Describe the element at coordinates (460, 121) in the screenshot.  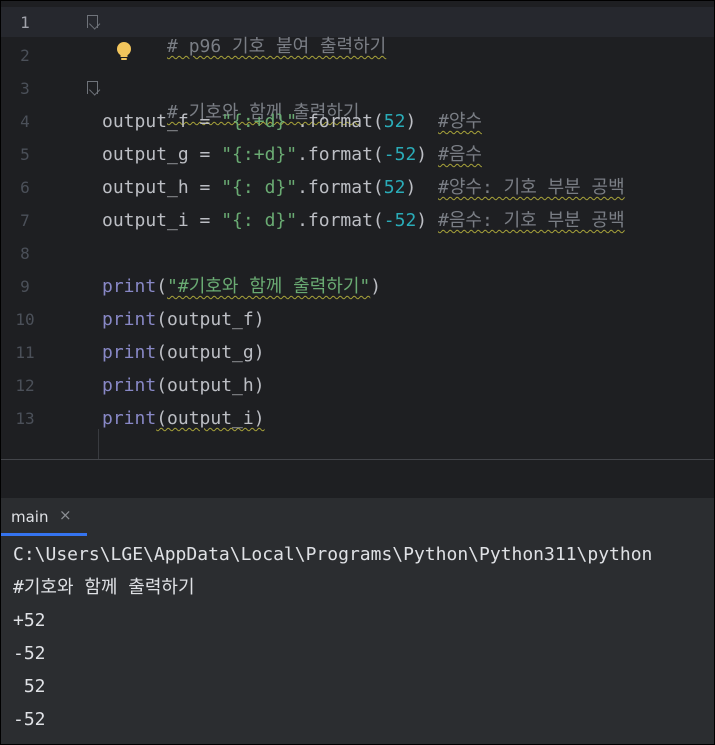
I see `comment-text: #양수` at that location.